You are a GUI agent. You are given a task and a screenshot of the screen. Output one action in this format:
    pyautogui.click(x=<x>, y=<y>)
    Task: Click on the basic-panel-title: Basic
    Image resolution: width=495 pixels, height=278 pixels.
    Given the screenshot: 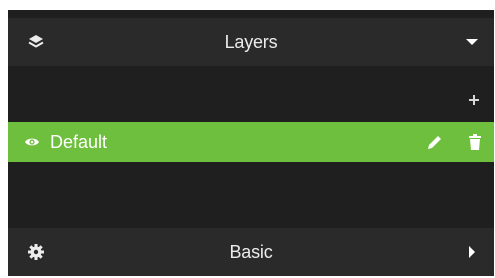 What is the action you would take?
    pyautogui.click(x=251, y=252)
    